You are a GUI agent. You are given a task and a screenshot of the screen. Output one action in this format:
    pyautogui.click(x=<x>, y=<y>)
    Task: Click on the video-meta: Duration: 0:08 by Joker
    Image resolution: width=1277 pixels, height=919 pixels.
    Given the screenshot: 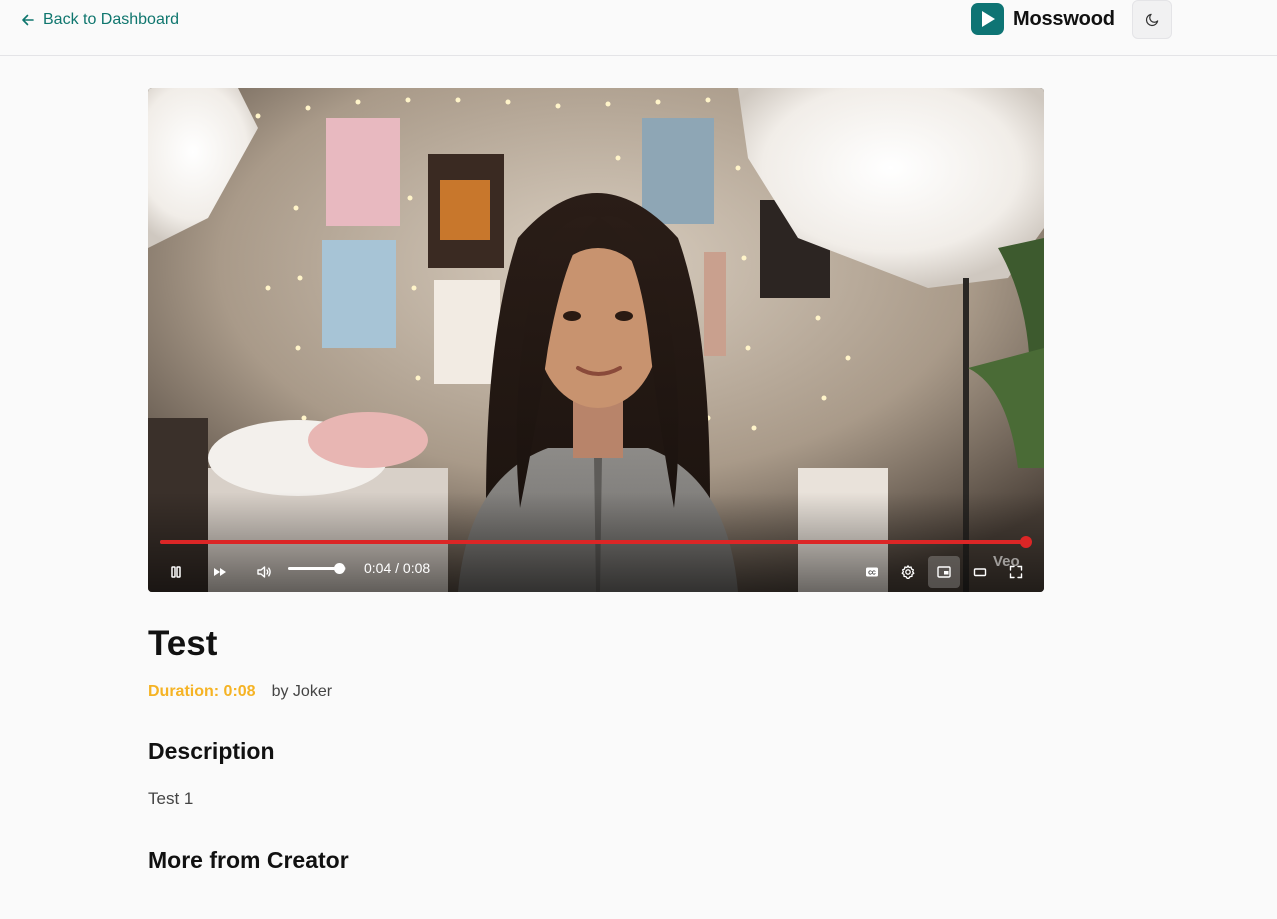 What is the action you would take?
    pyautogui.click(x=240, y=692)
    